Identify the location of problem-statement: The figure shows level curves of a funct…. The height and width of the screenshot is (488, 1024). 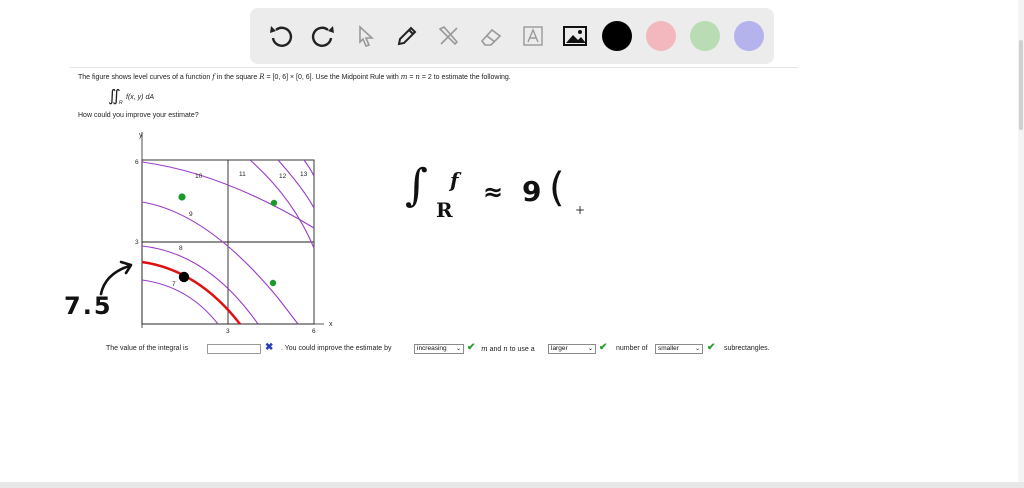
(294, 77).